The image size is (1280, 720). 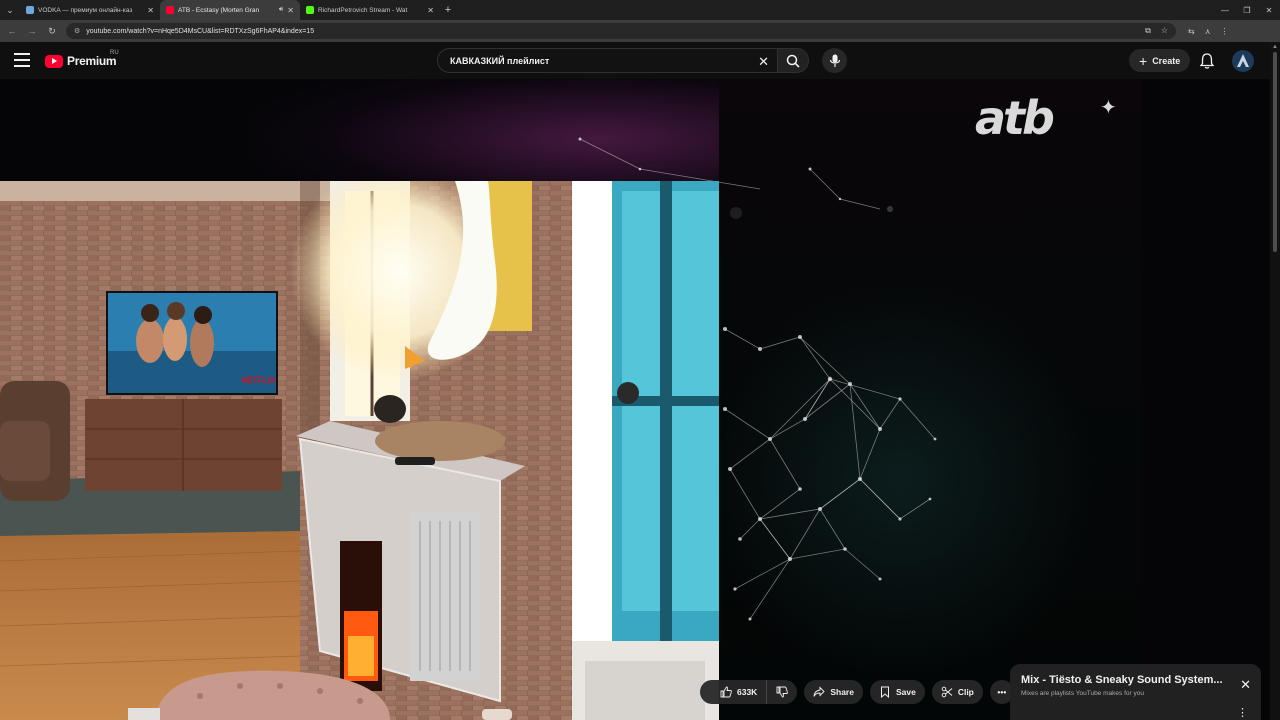 I want to click on account-avatar, so click(x=1243, y=61).